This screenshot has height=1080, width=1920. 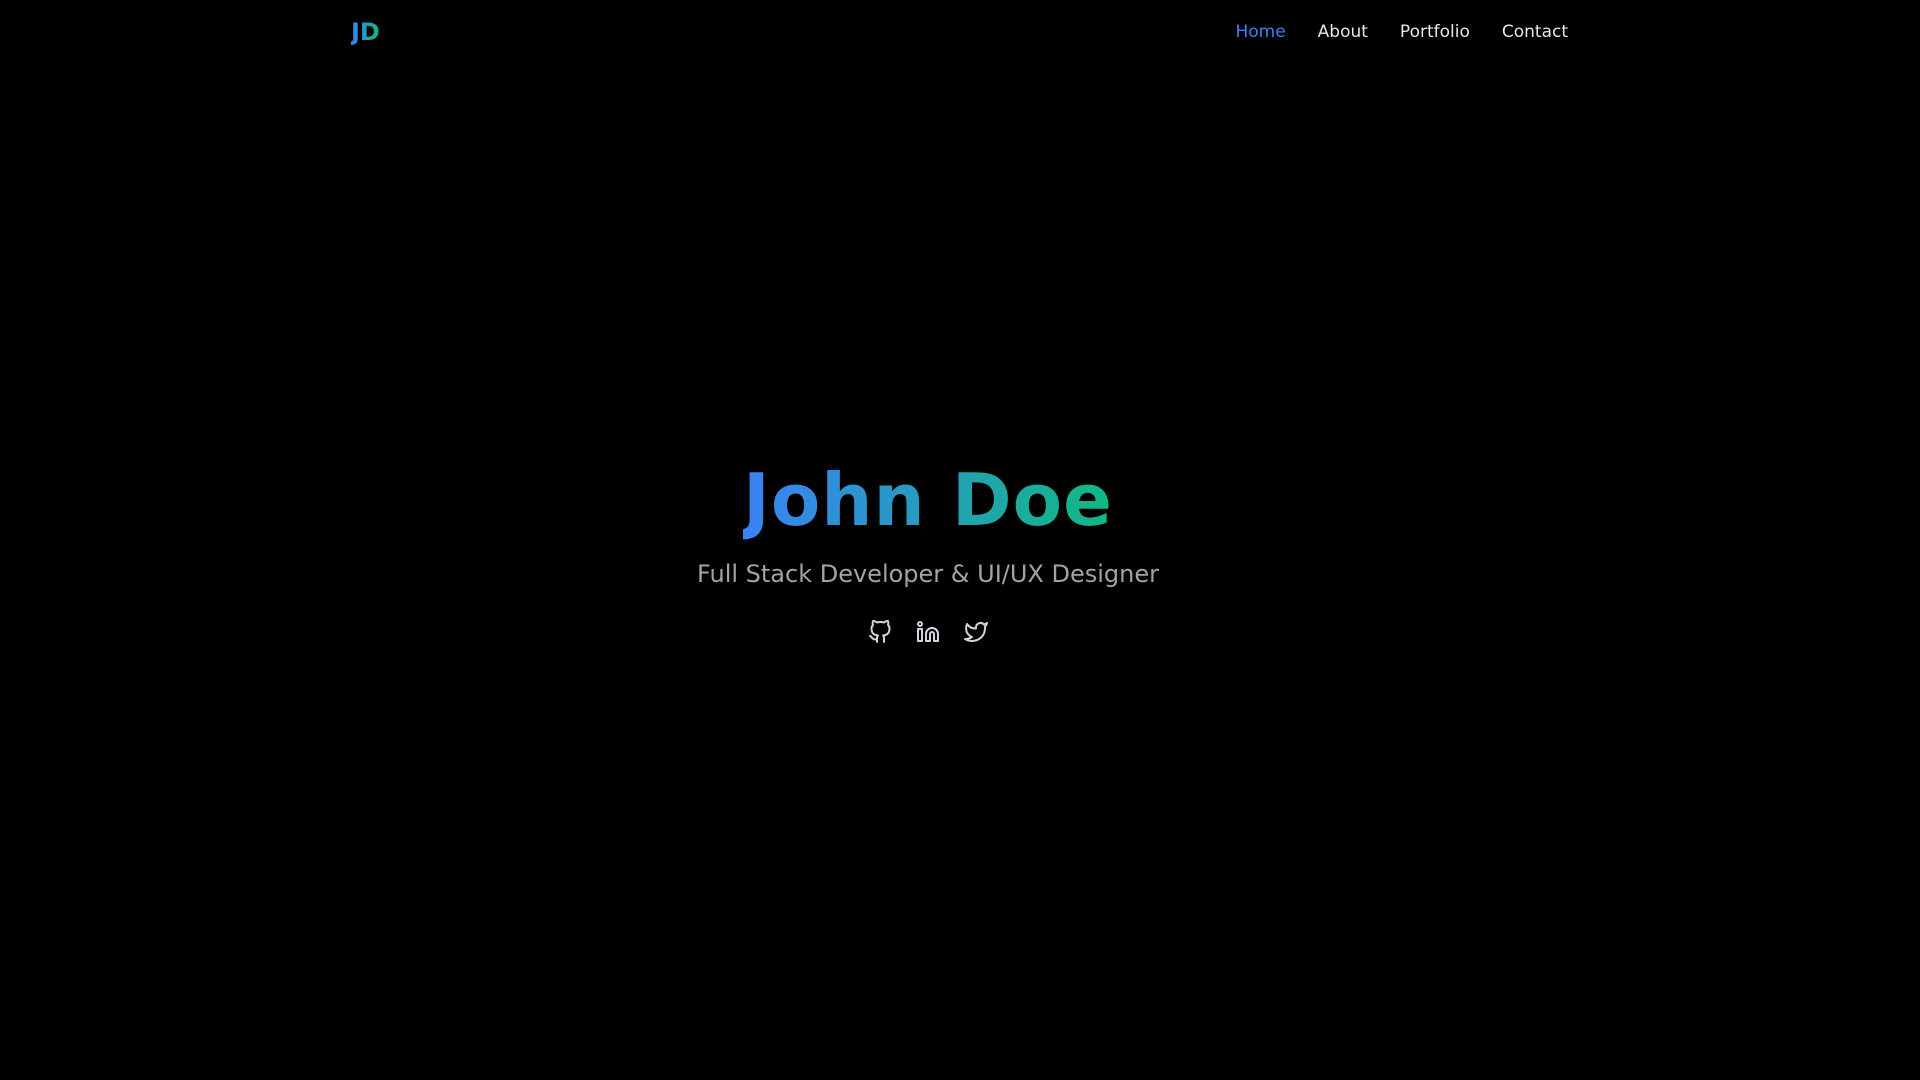 I want to click on navbar: JD Home About Portfolio Contact, so click(x=960, y=31).